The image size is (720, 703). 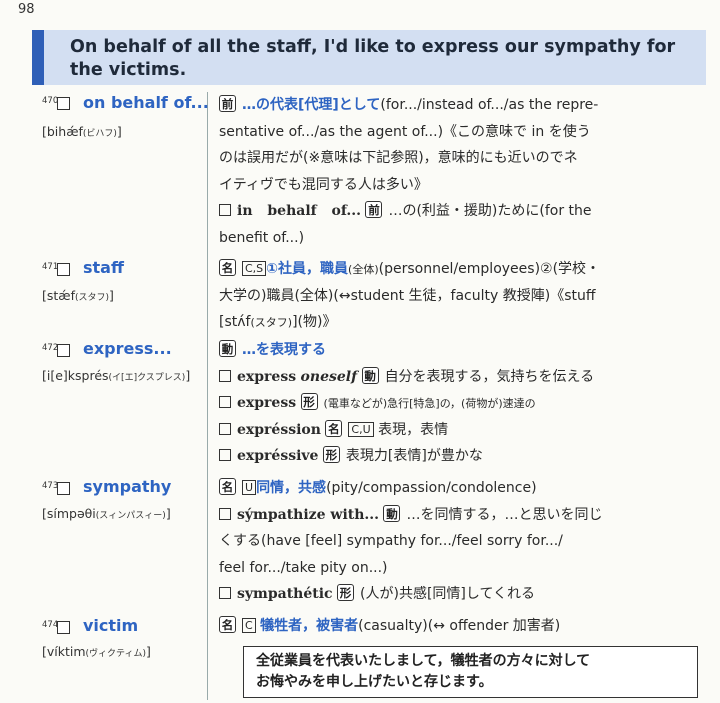 I want to click on entry-number: 470, so click(x=50, y=101).